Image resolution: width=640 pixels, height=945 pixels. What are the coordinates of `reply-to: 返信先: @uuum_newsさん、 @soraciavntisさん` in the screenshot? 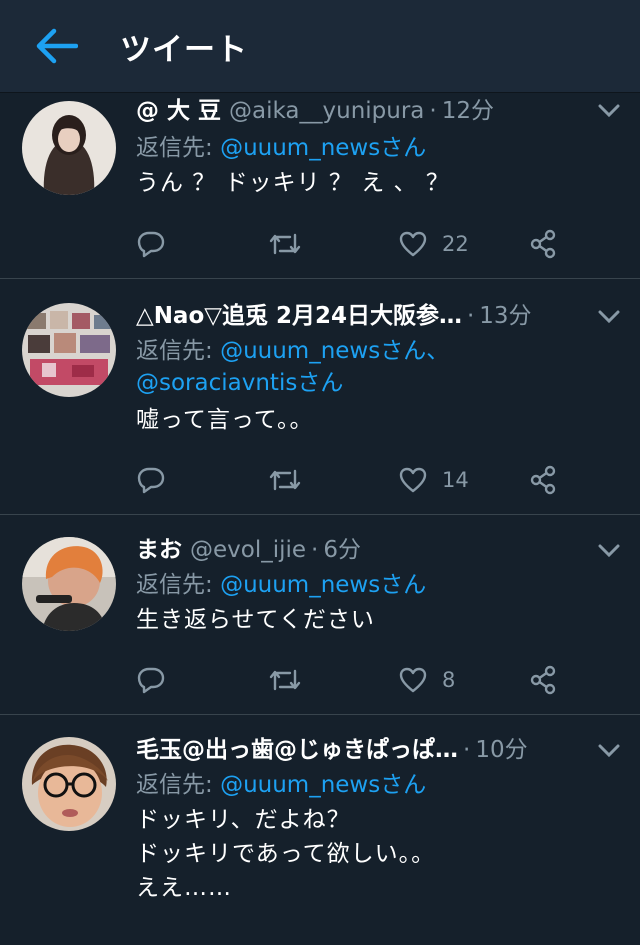 It's located at (378, 367).